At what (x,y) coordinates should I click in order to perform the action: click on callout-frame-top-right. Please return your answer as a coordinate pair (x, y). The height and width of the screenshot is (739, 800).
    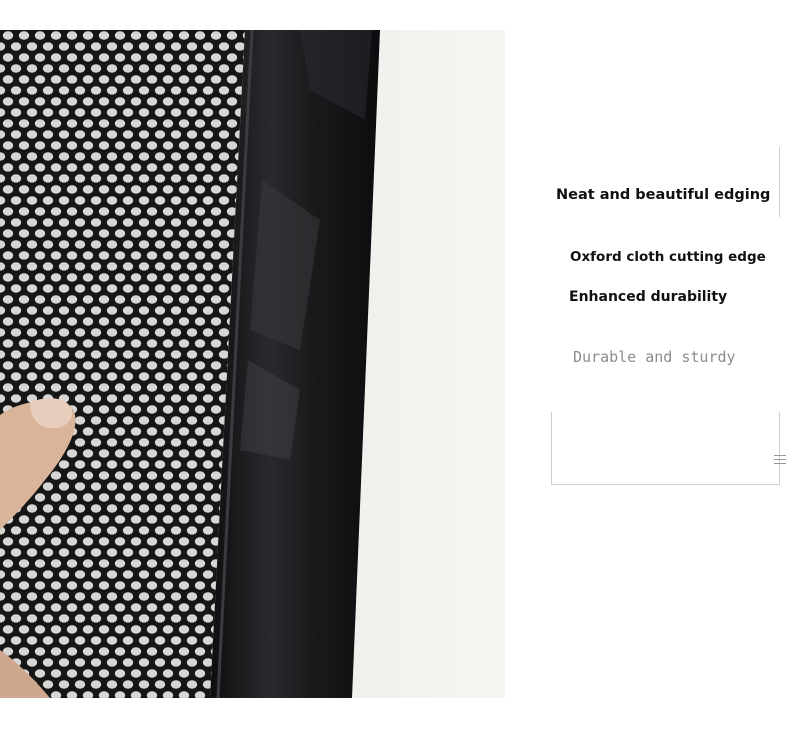
    Looking at the image, I should click on (779, 182).